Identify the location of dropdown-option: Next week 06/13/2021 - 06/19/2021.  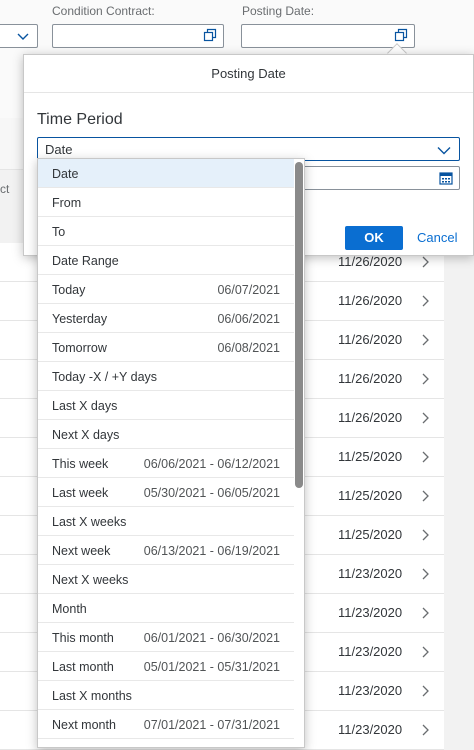
(166, 550).